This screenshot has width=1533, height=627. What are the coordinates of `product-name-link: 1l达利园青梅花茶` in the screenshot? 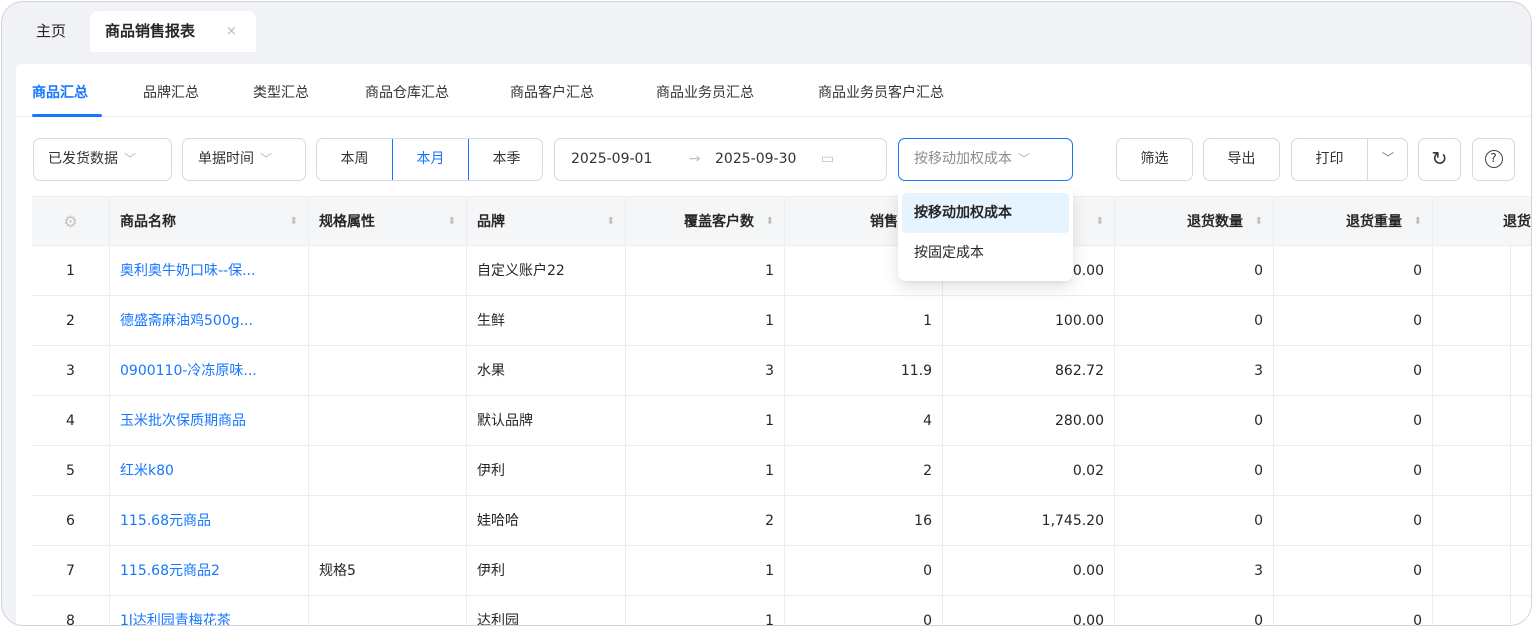 It's located at (209, 610).